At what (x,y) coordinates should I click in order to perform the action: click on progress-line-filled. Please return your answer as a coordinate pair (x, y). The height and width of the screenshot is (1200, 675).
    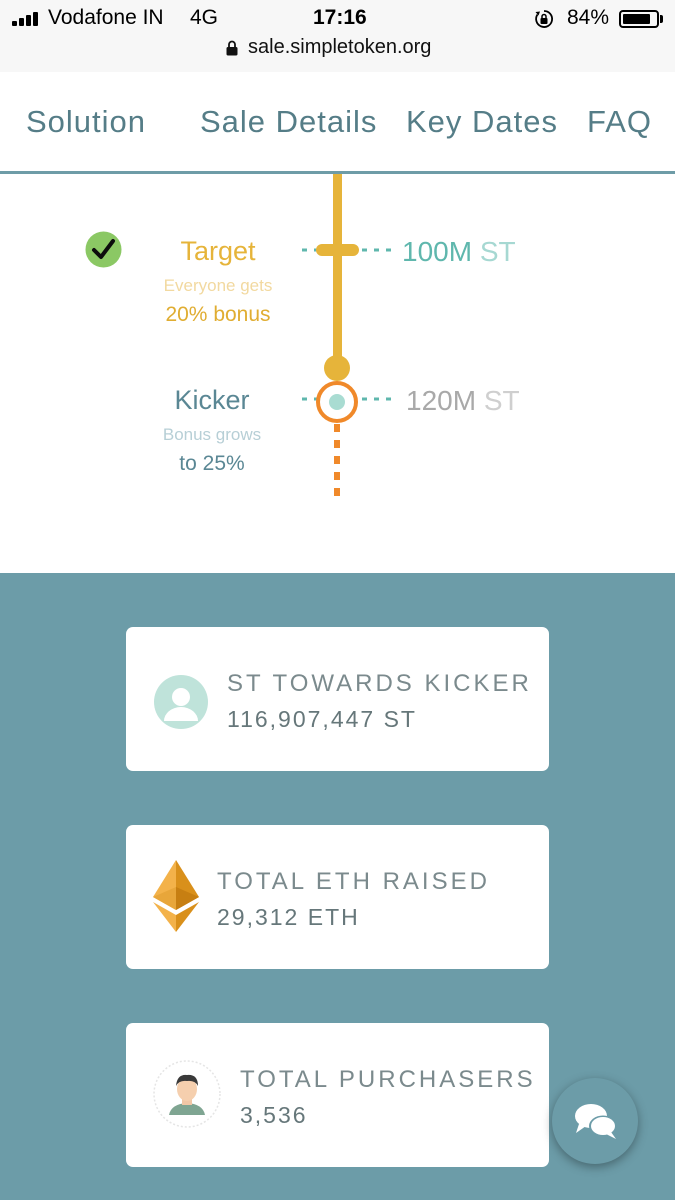
    Looking at the image, I should click on (337, 274).